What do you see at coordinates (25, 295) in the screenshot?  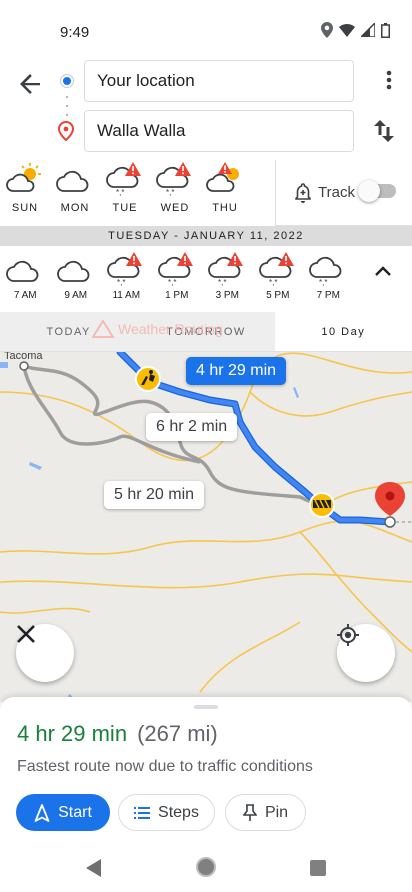 I see `hour-label: 7 AM` at bounding box center [25, 295].